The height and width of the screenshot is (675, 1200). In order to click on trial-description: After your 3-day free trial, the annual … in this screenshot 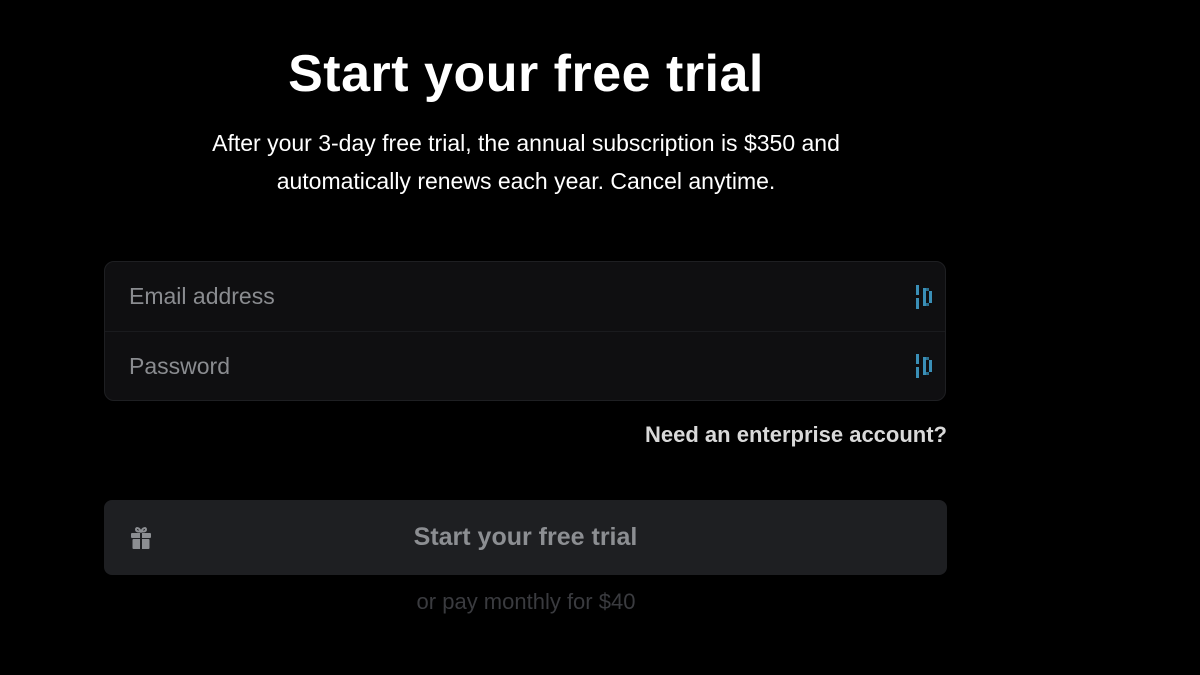, I will do `click(526, 162)`.